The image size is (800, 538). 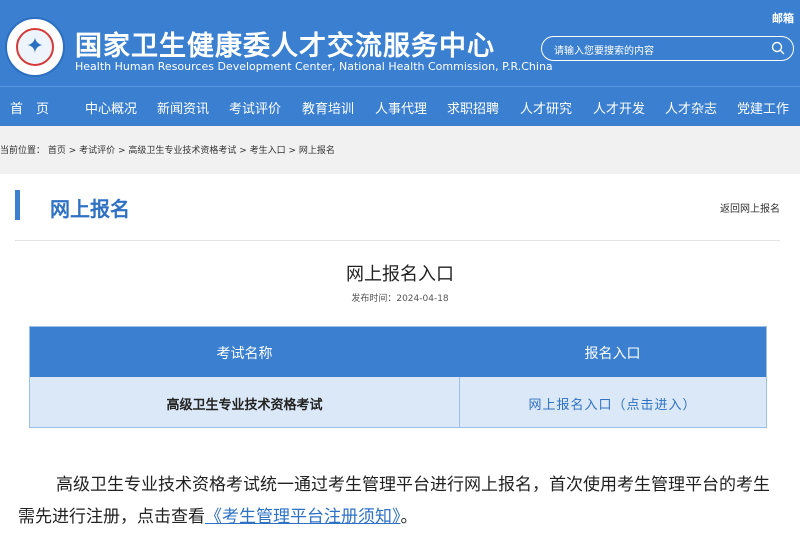 What do you see at coordinates (398, 352) in the screenshot?
I see `table-header-row: 考试名称 报名入口` at bounding box center [398, 352].